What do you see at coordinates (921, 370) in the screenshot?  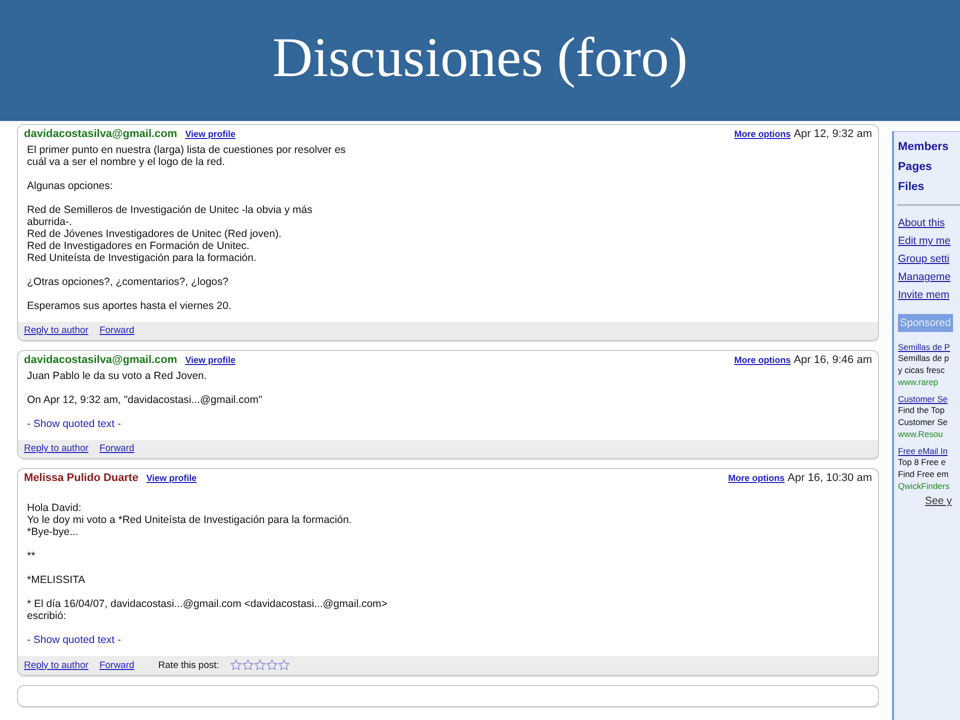 I see `ad-text: y cicas fresc` at bounding box center [921, 370].